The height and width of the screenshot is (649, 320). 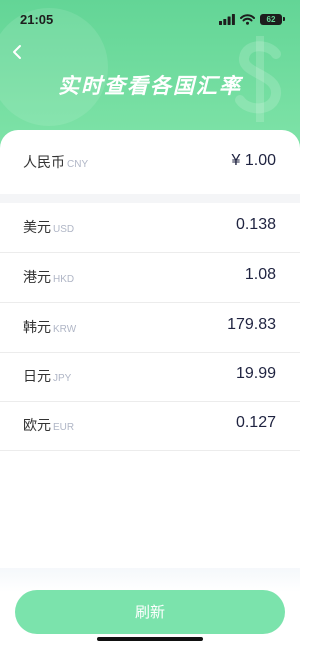 I want to click on back-button, so click(x=17, y=52).